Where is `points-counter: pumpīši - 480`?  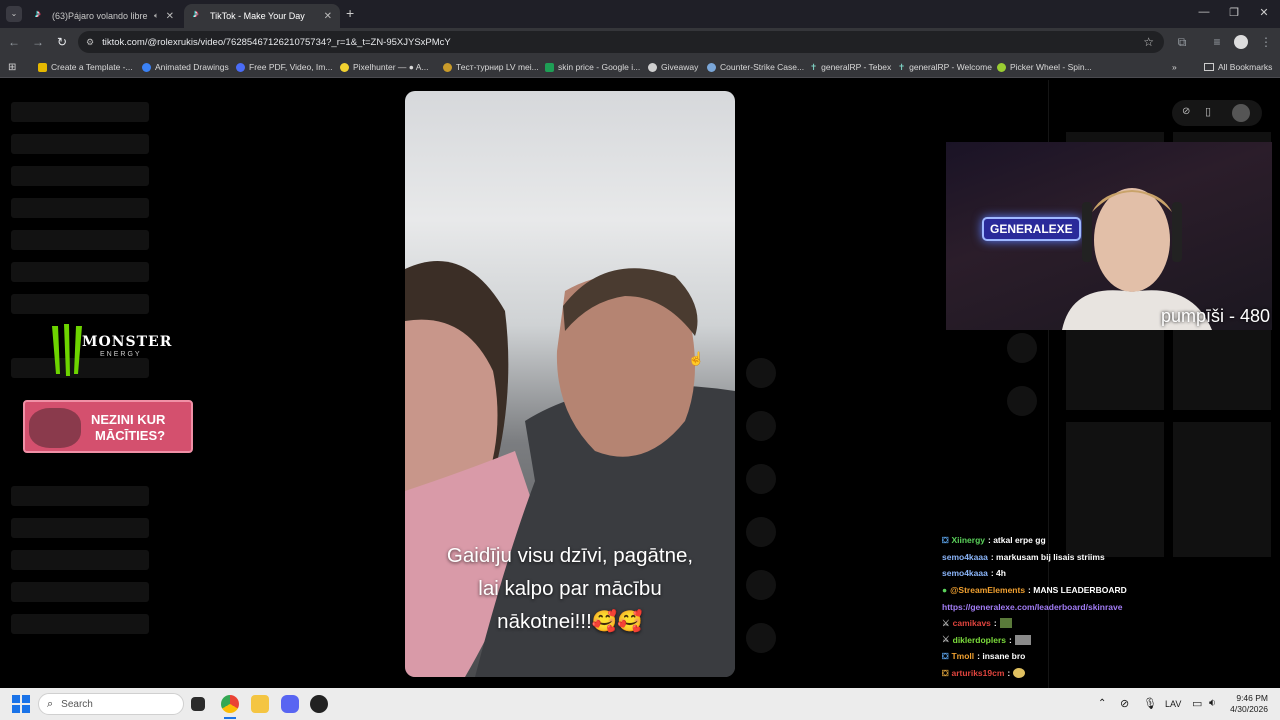
points-counter: pumpīši - 480 is located at coordinates (1215, 316).